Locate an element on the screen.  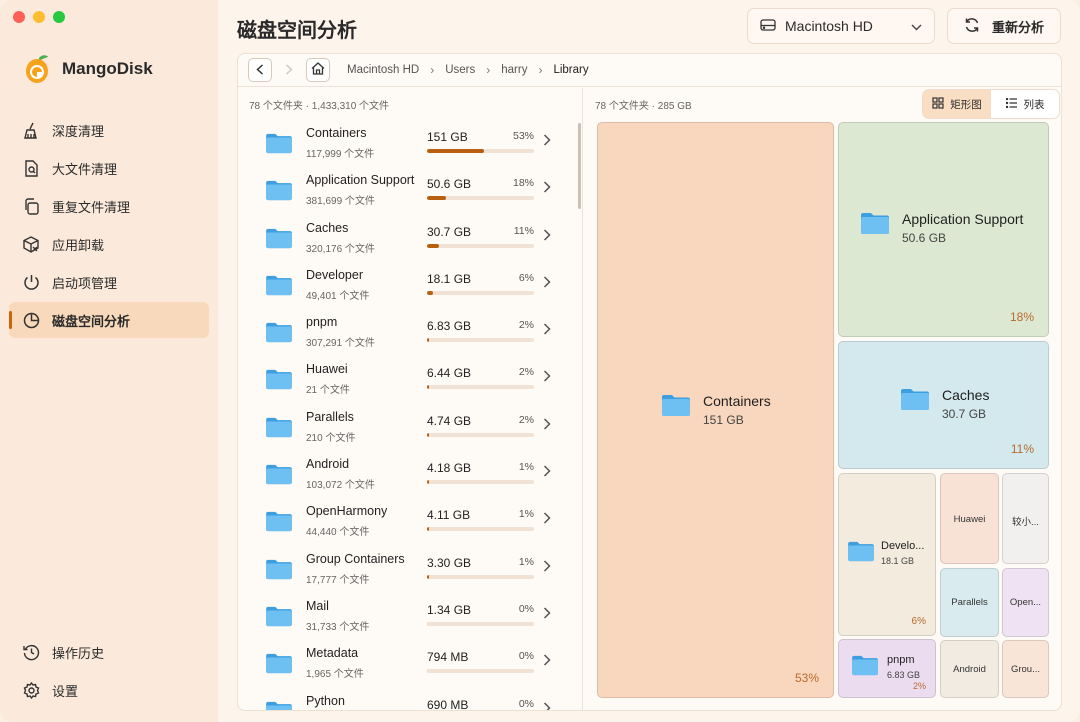
sidebar-item-history: 操作历史 is located at coordinates (109, 652).